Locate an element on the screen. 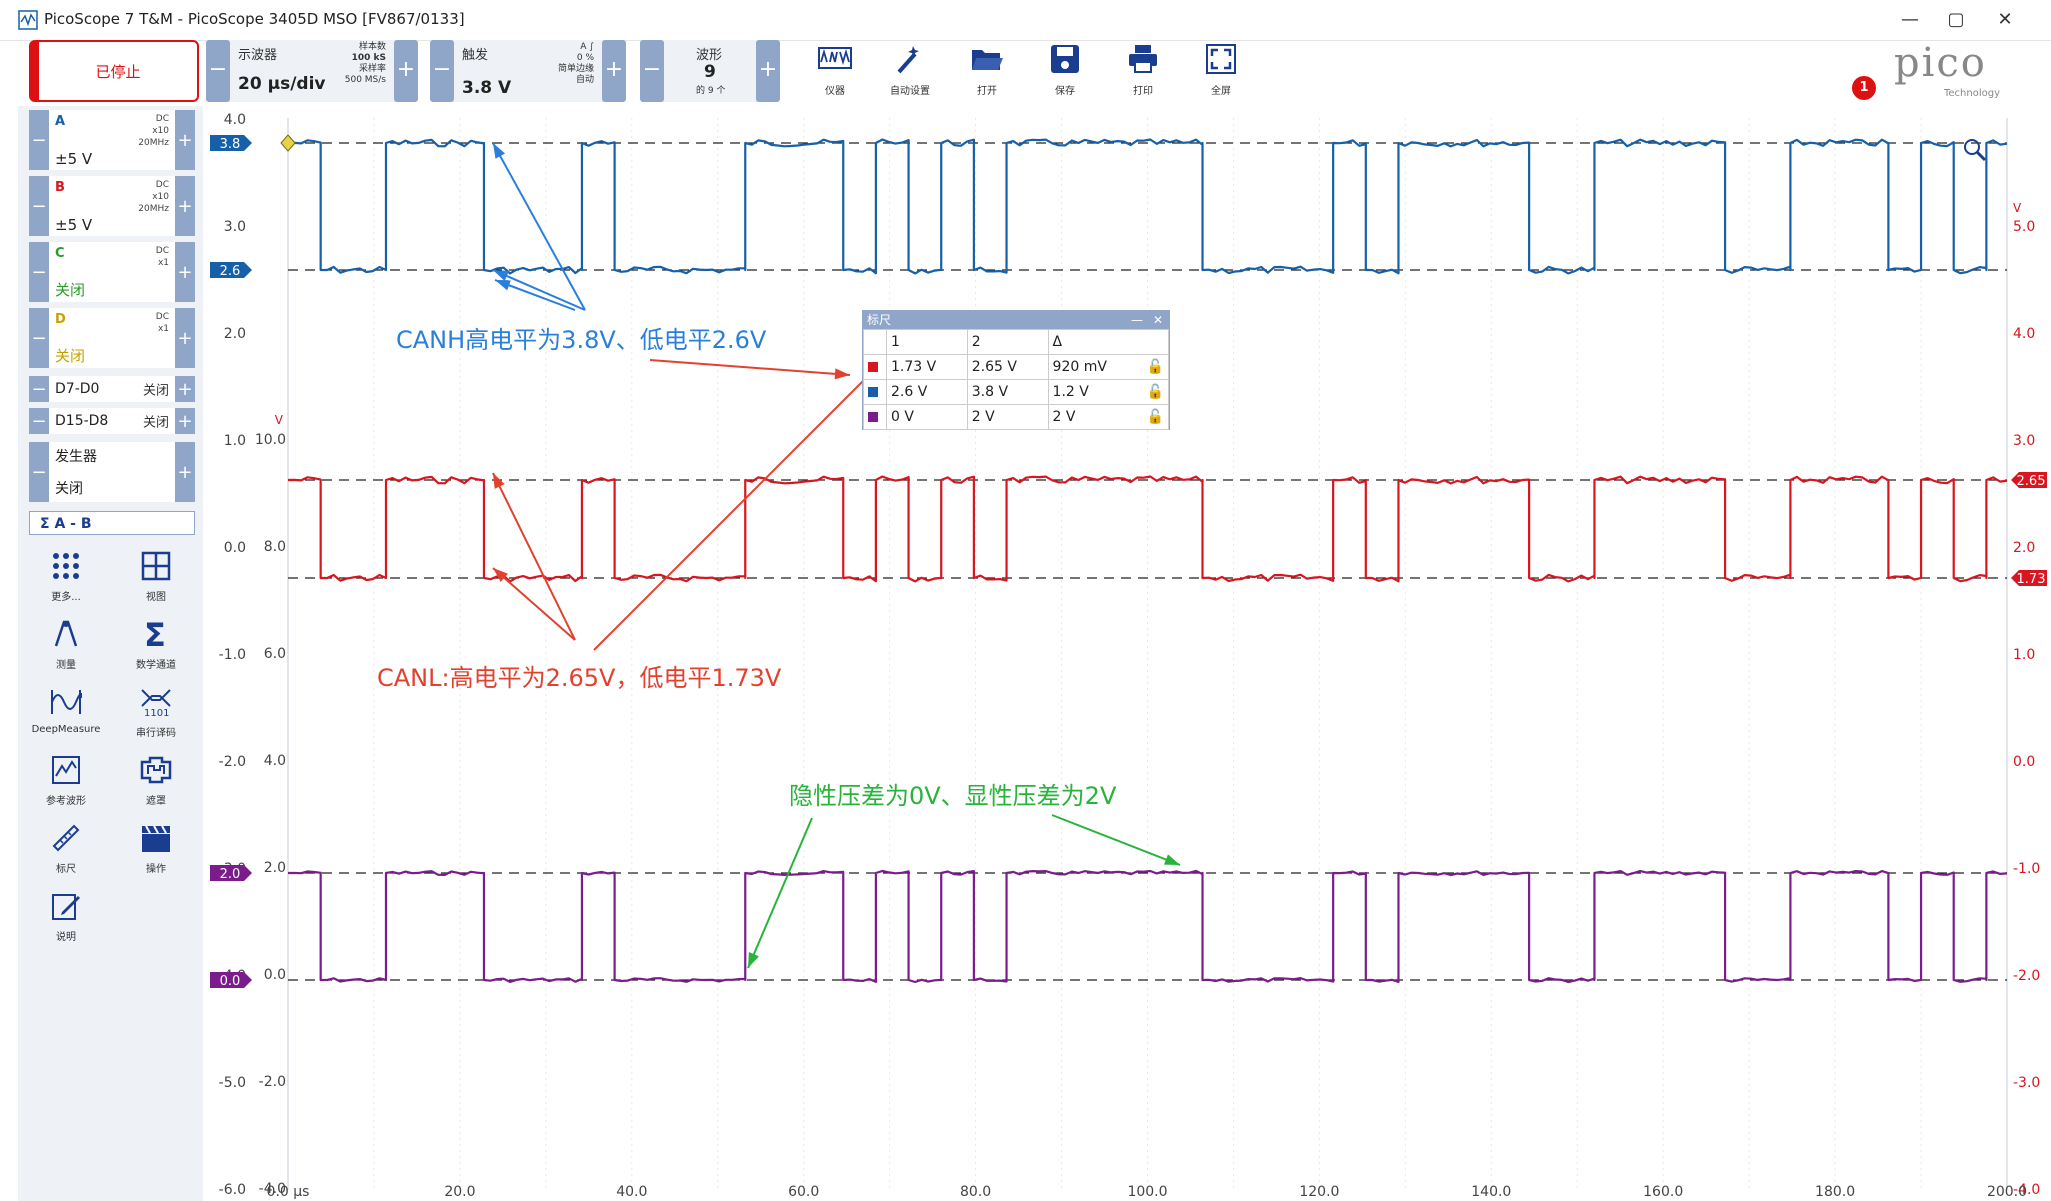  ruler-value-2: 2 V is located at coordinates (1007, 417).